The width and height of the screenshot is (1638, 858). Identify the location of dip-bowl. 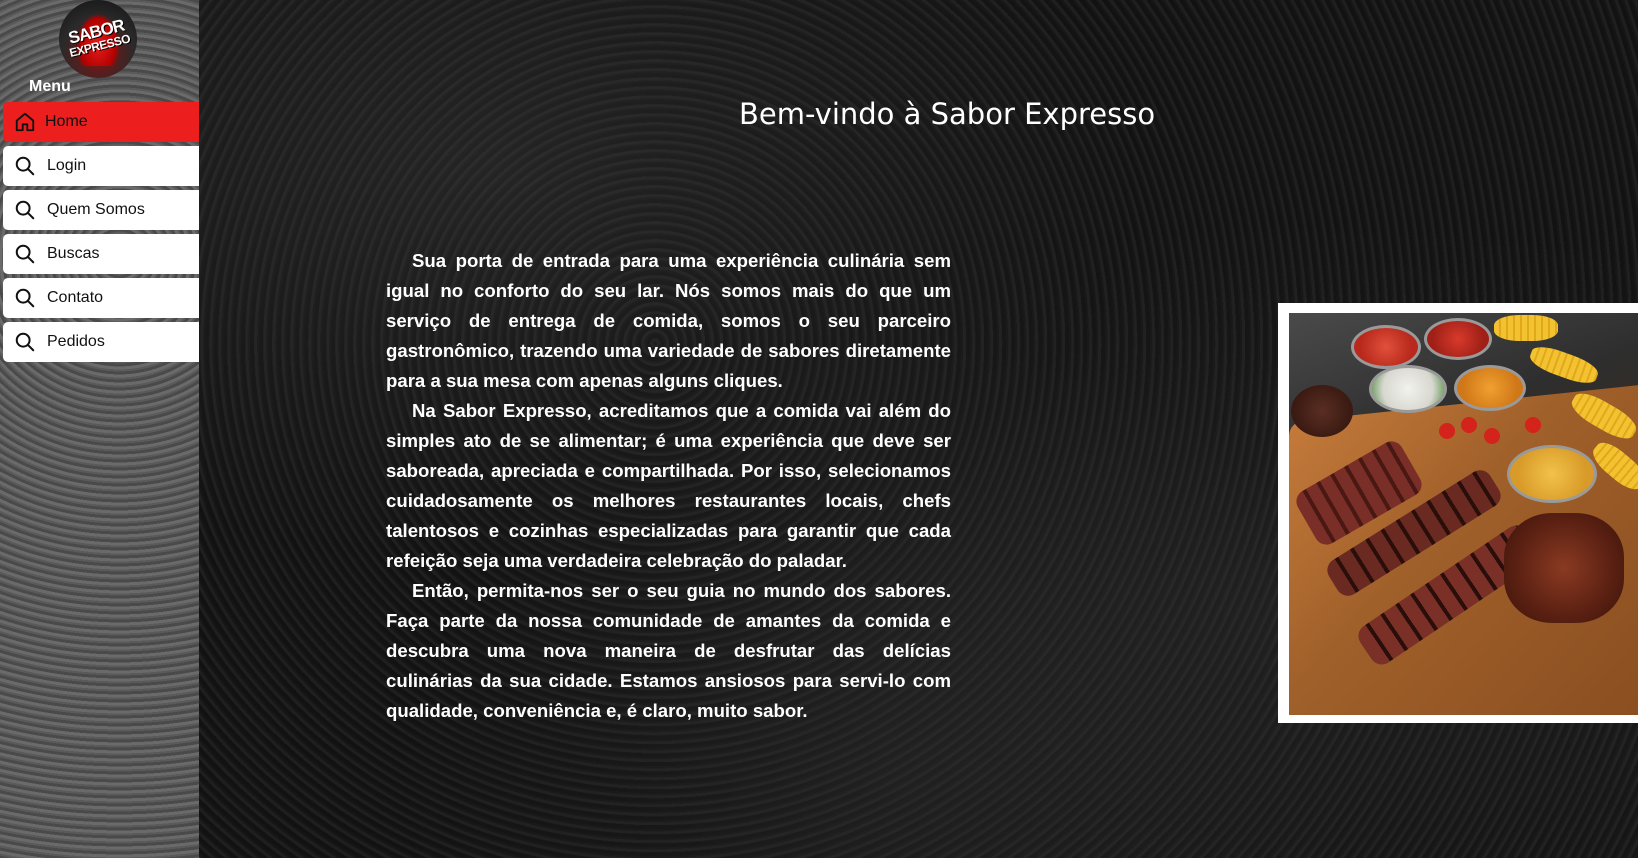
(1408, 389).